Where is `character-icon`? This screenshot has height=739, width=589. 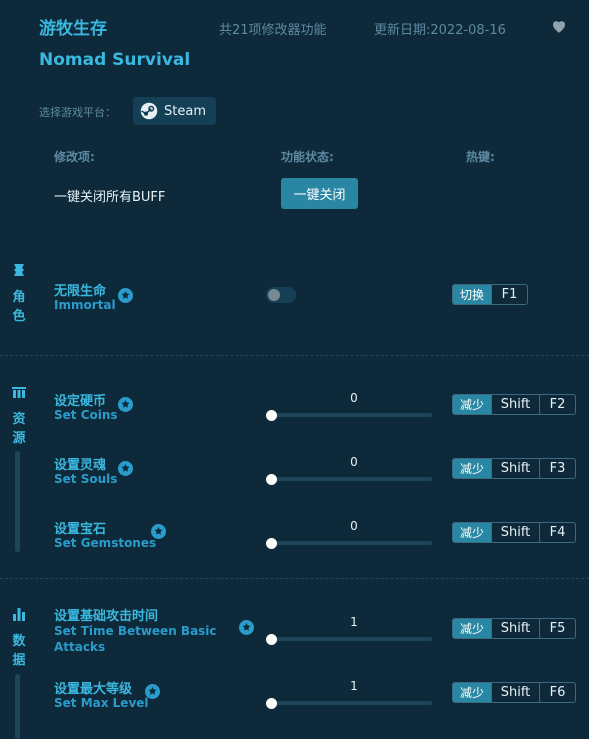 character-icon is located at coordinates (19, 270).